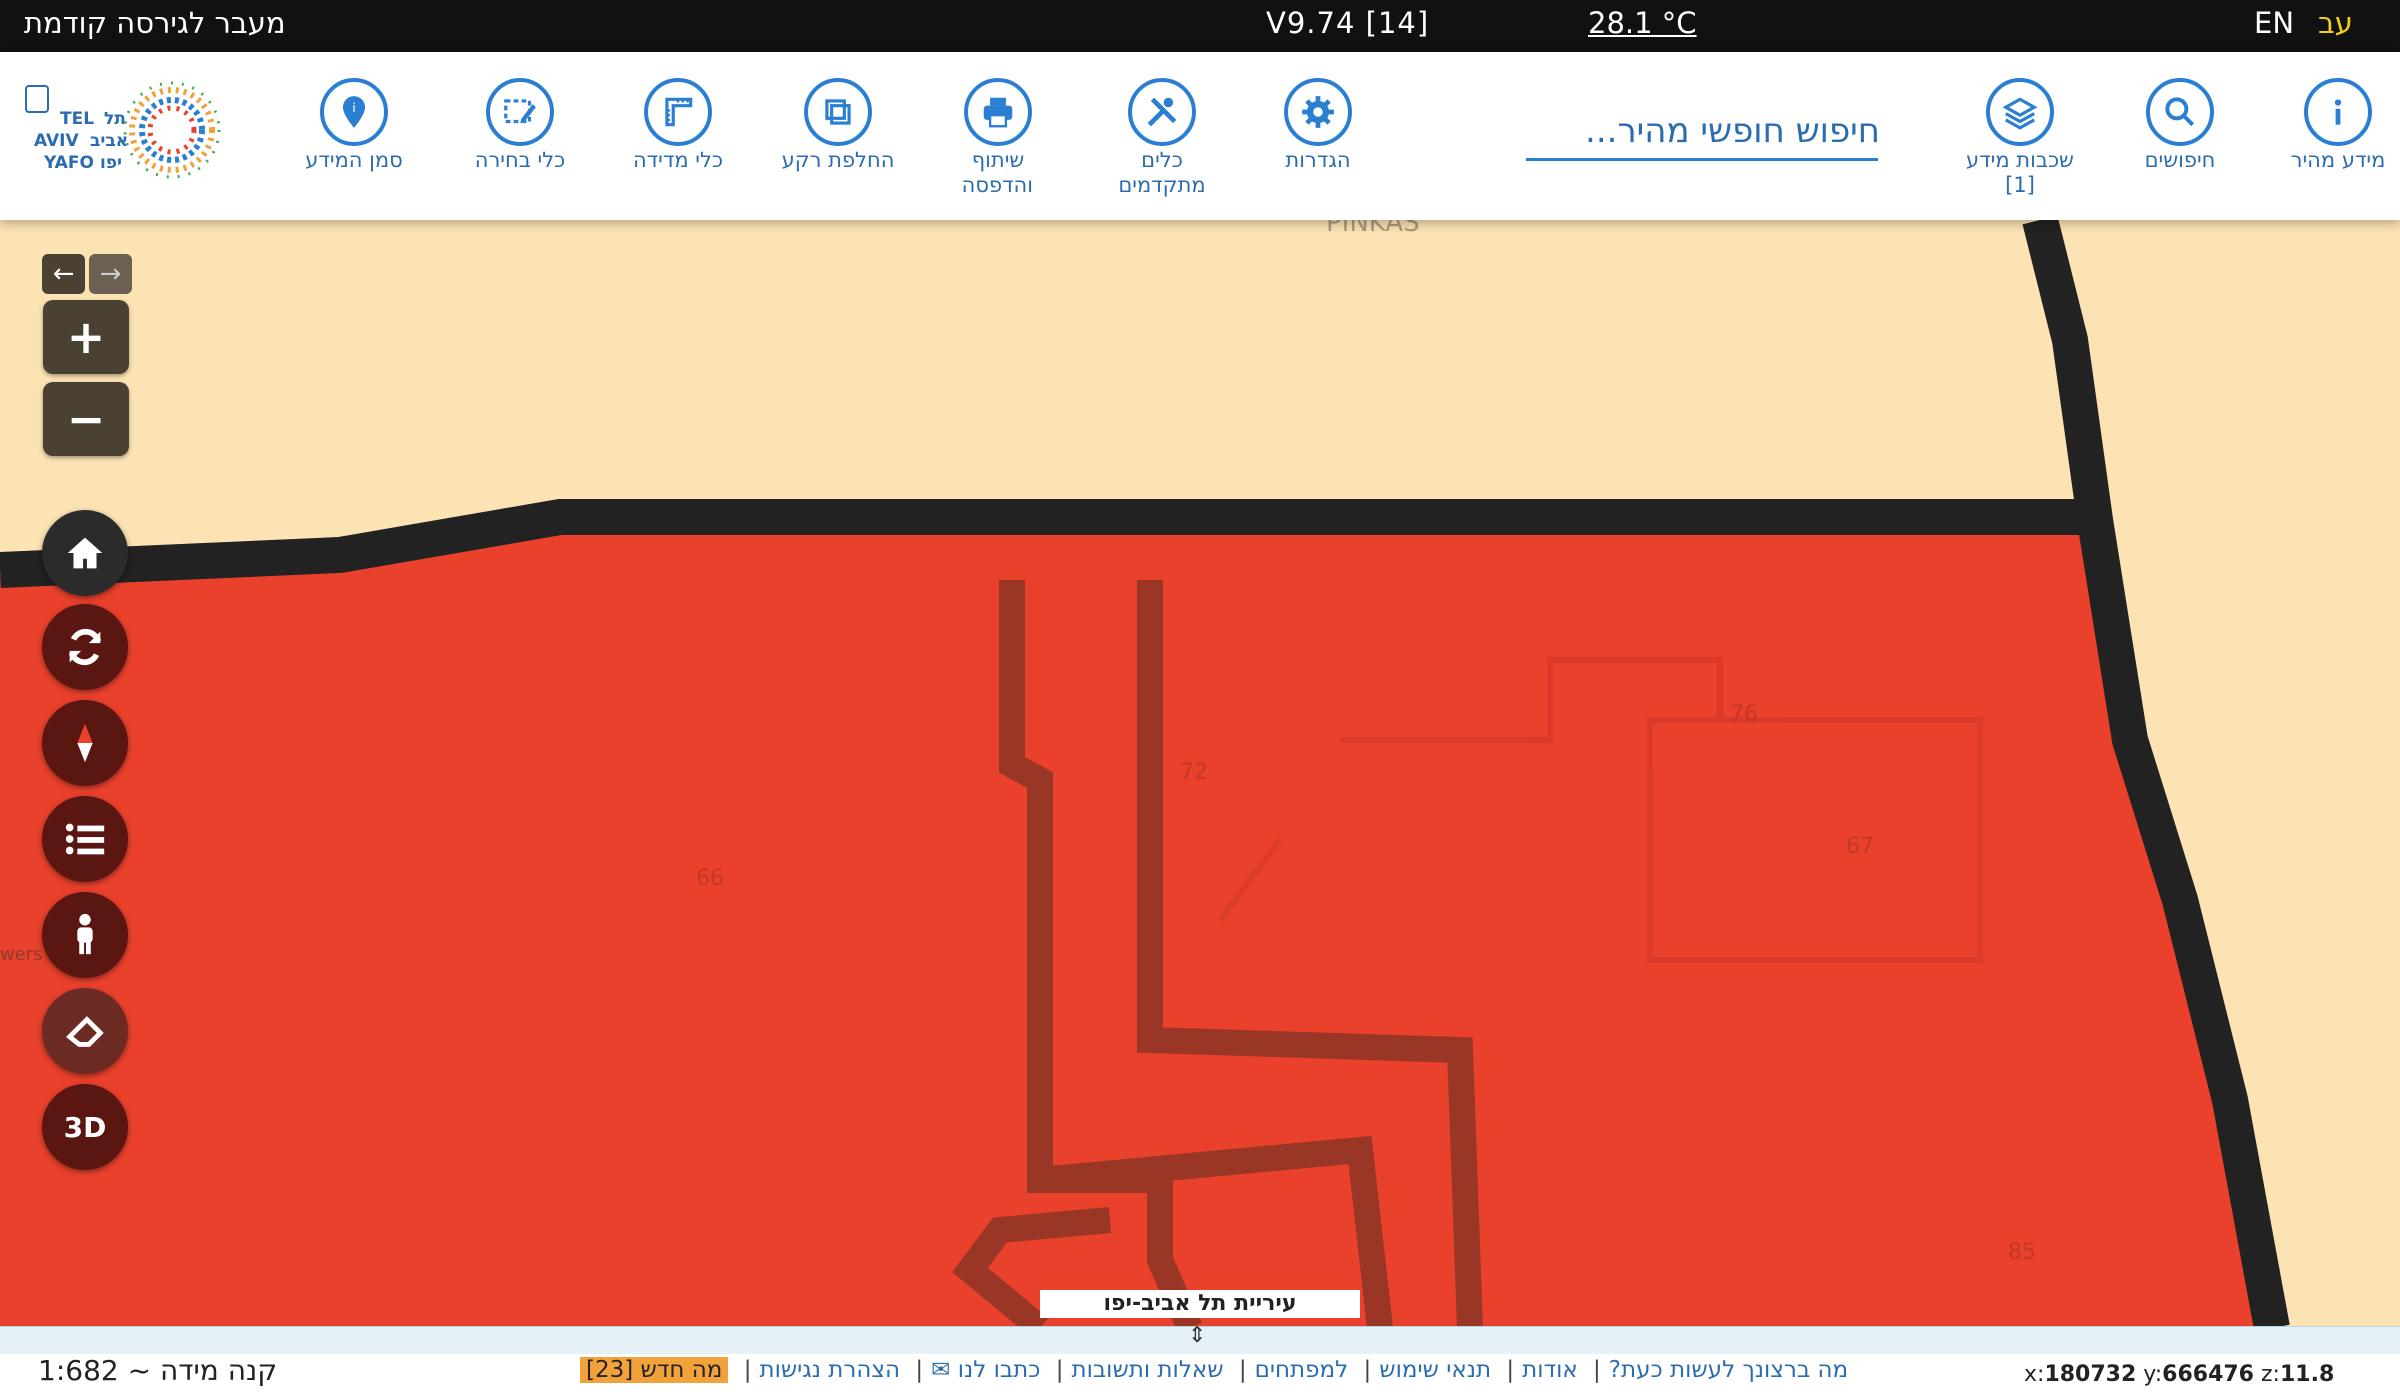 Image resolution: width=2400 pixels, height=1392 pixels. What do you see at coordinates (1162, 112) in the screenshot?
I see `tools-icon` at bounding box center [1162, 112].